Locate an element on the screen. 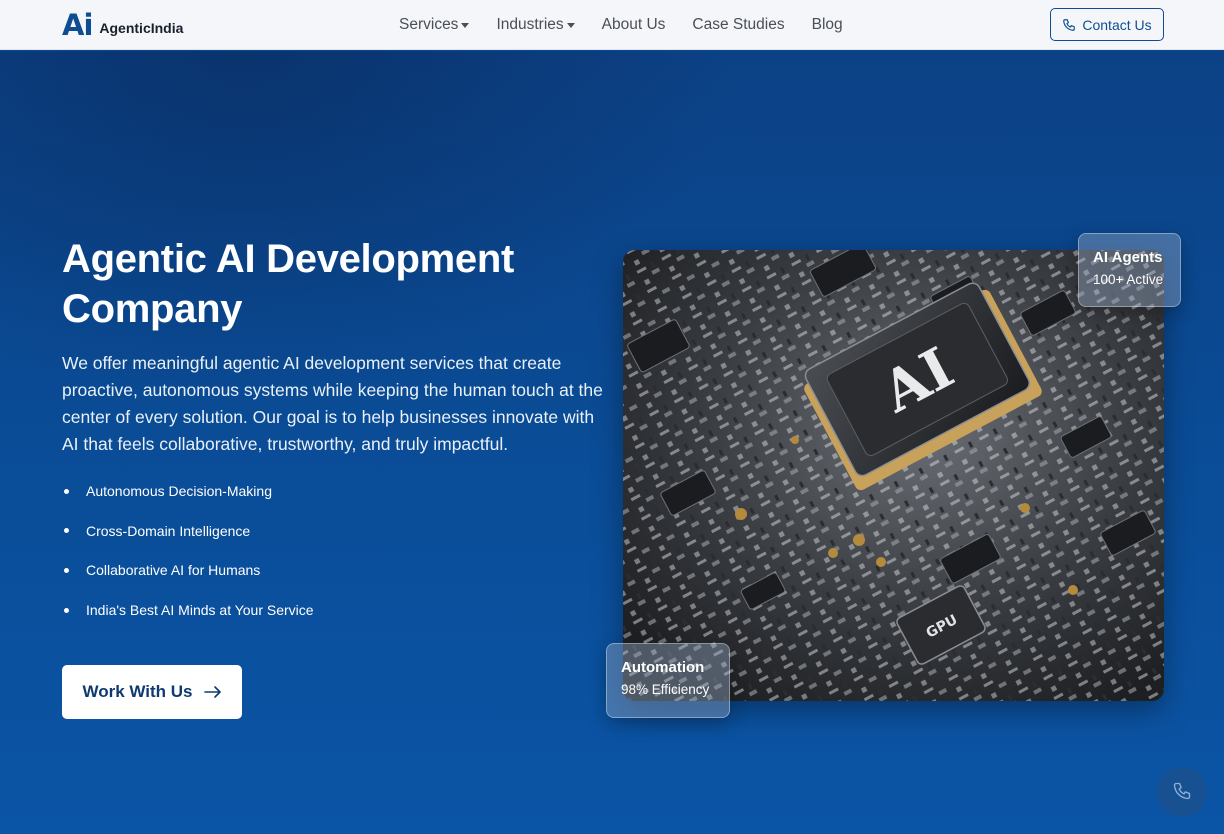  feature-label: Autonomous Decision-Making is located at coordinates (179, 491).